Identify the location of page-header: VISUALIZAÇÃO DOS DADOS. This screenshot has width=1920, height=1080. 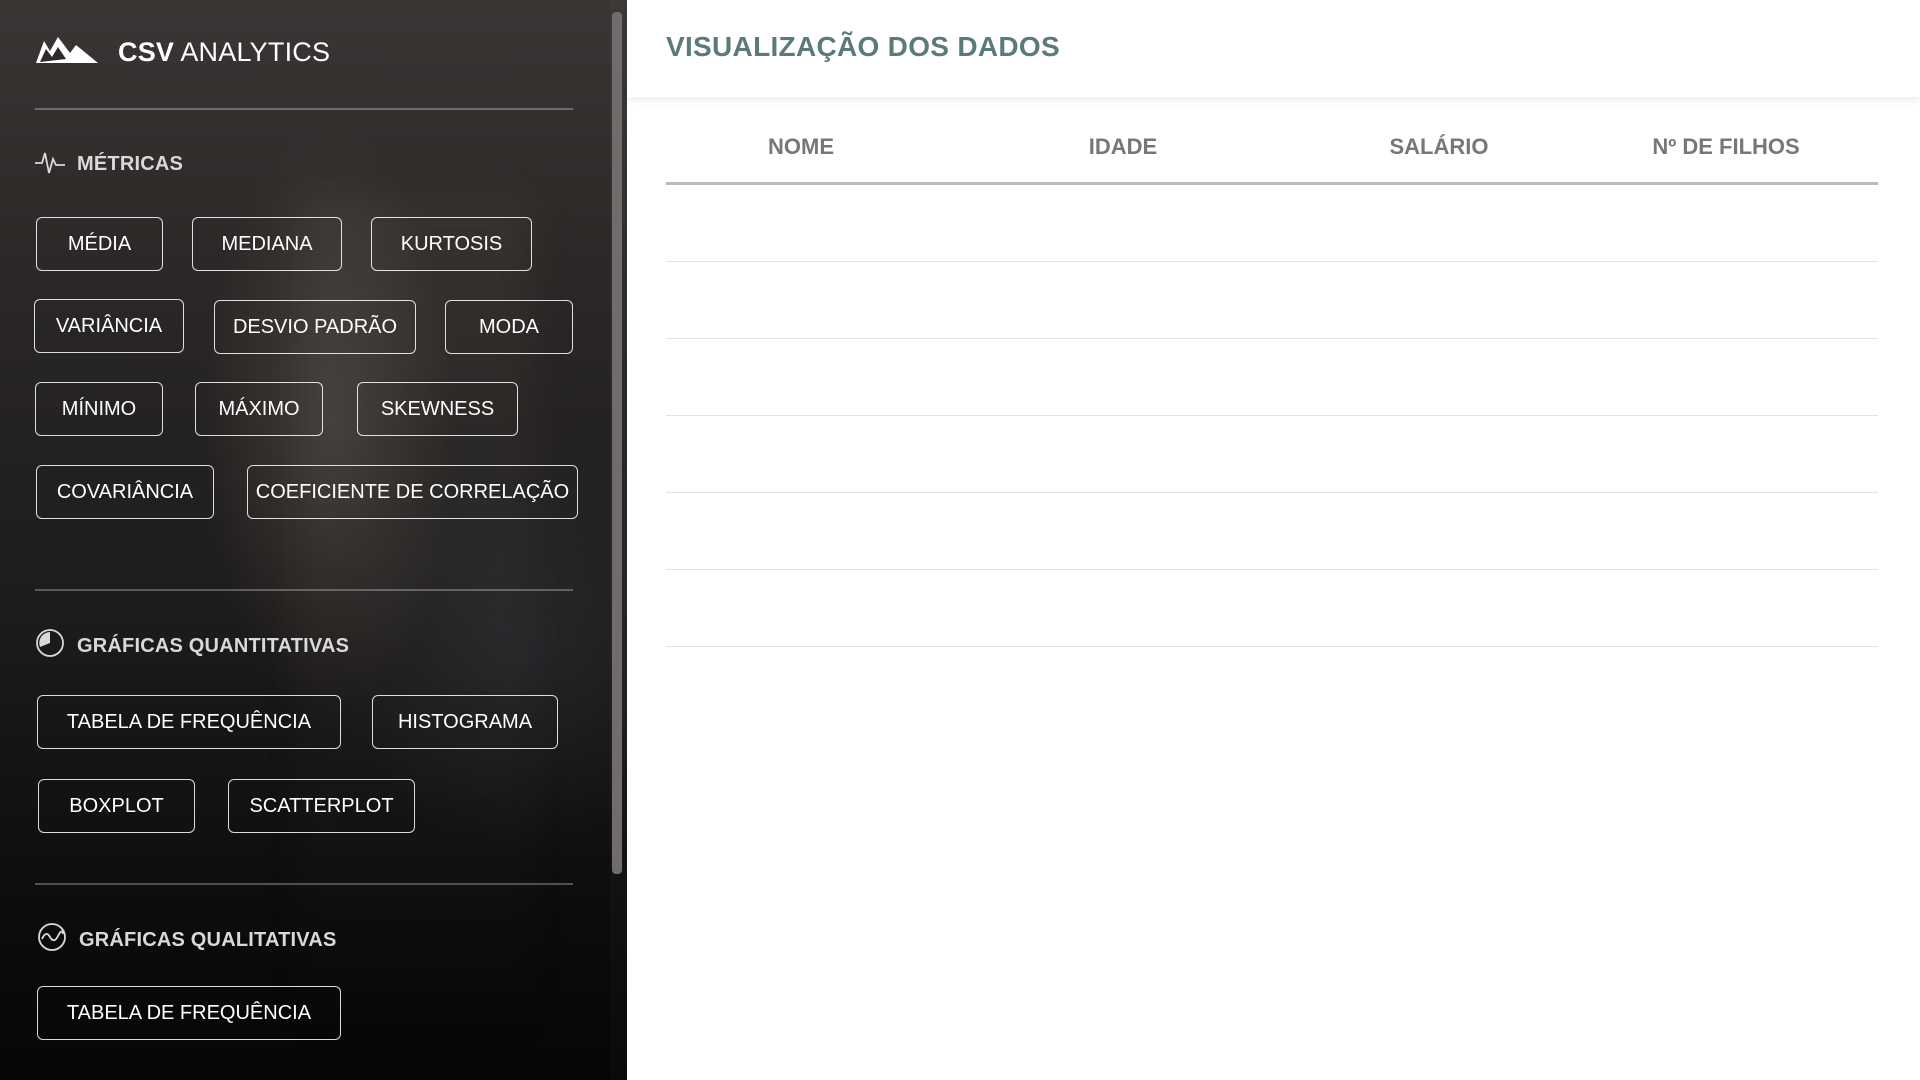
(1273, 48).